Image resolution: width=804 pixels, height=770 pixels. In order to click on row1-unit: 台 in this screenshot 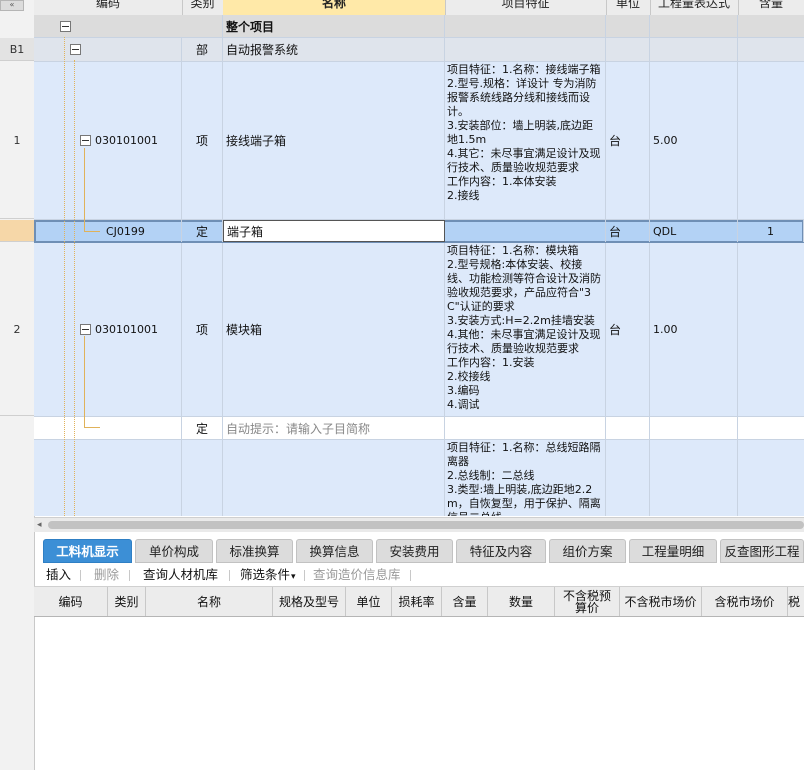, I will do `click(628, 140)`.